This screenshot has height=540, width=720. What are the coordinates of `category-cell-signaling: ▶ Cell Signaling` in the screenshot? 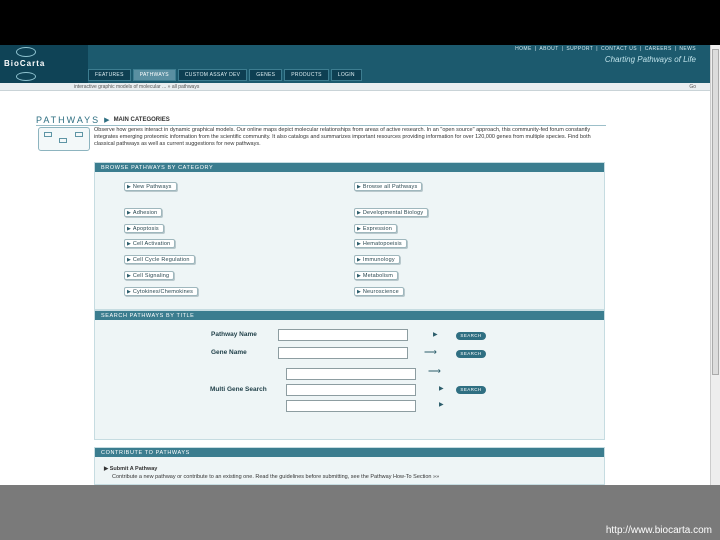 It's located at (149, 275).